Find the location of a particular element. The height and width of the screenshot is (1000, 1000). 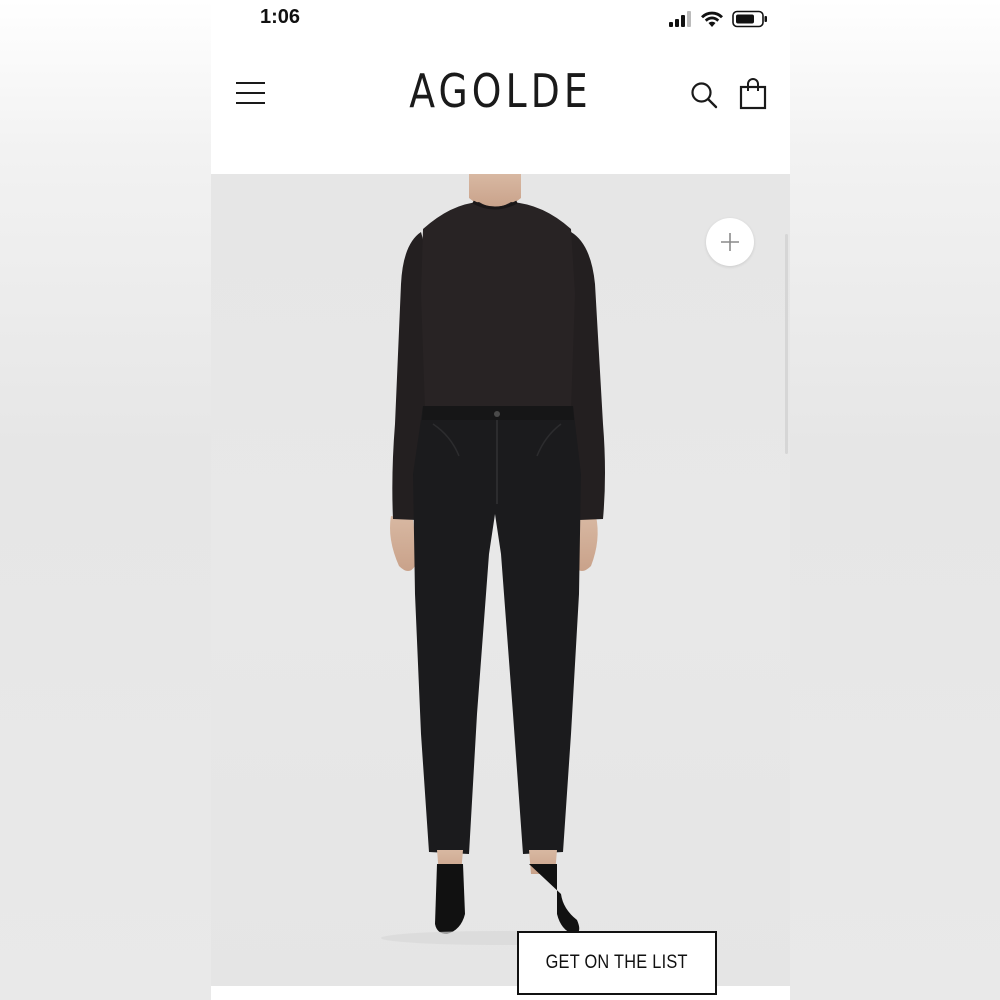

gallery-scrollbar is located at coordinates (786, 344).